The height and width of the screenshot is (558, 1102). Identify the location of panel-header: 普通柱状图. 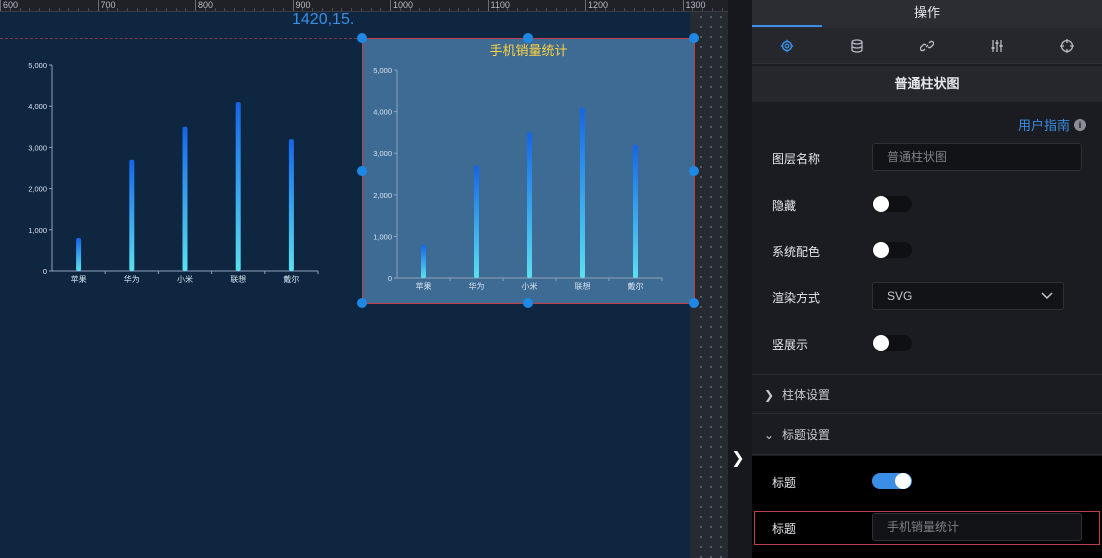
(927, 84).